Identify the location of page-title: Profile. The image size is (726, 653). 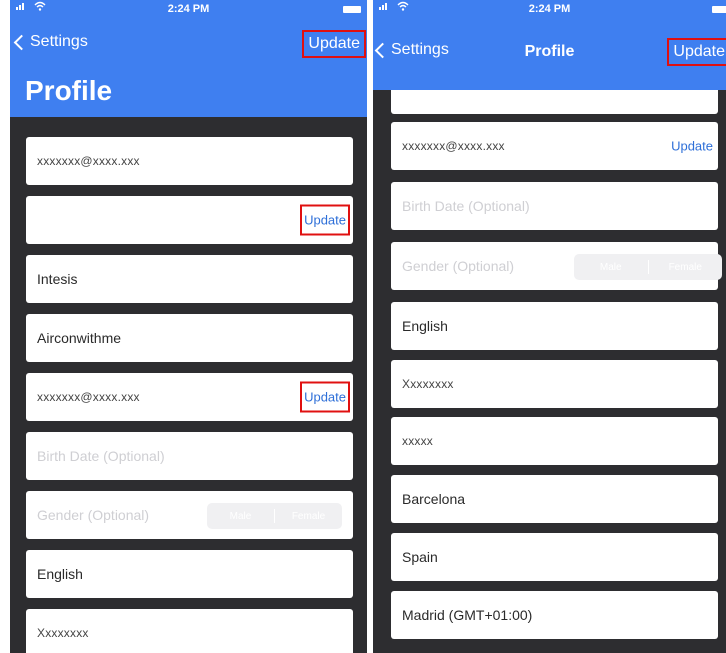
(69, 90).